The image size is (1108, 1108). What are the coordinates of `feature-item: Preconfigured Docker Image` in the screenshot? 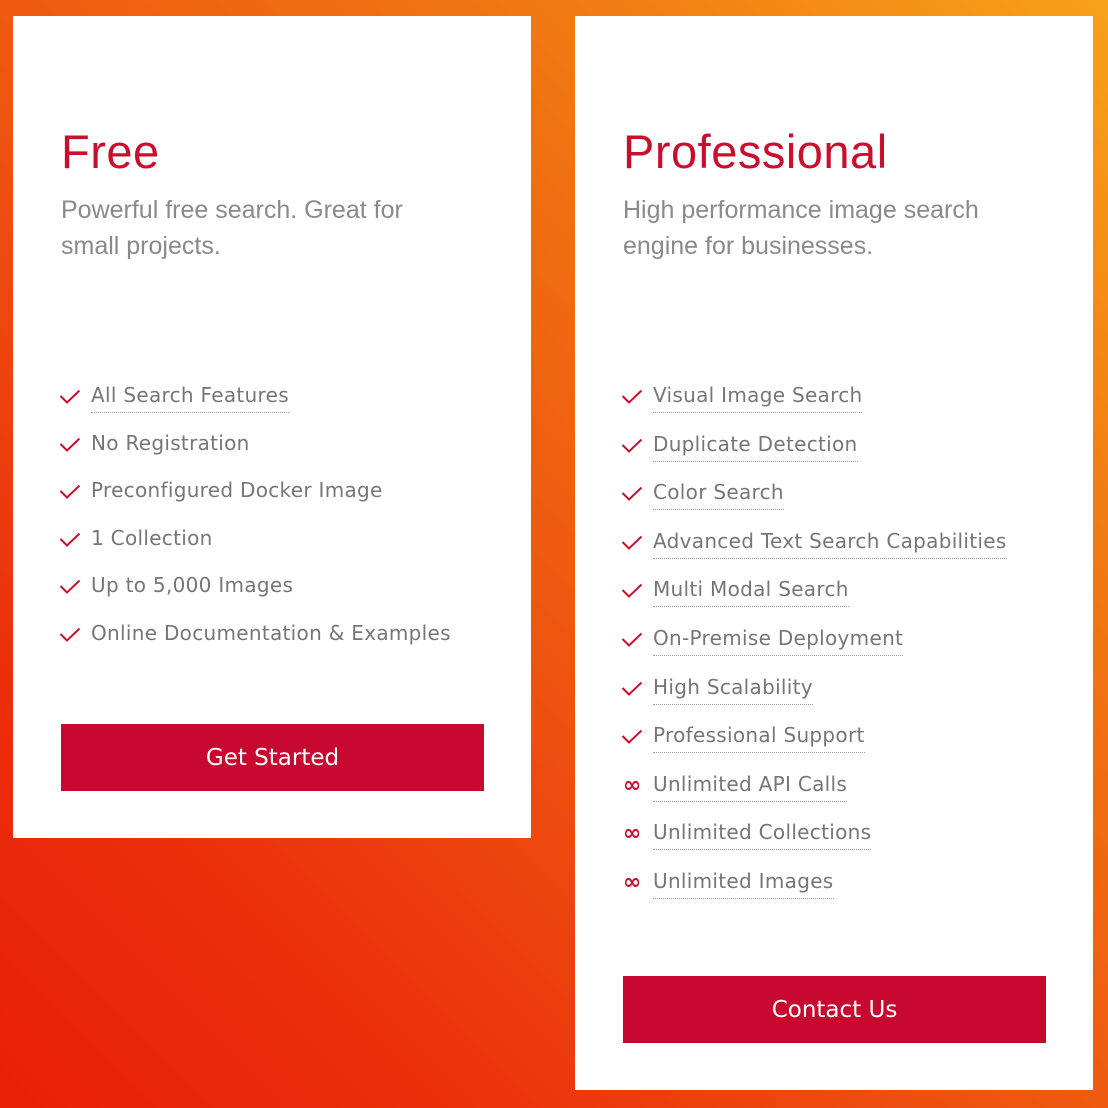 It's located at (254, 499).